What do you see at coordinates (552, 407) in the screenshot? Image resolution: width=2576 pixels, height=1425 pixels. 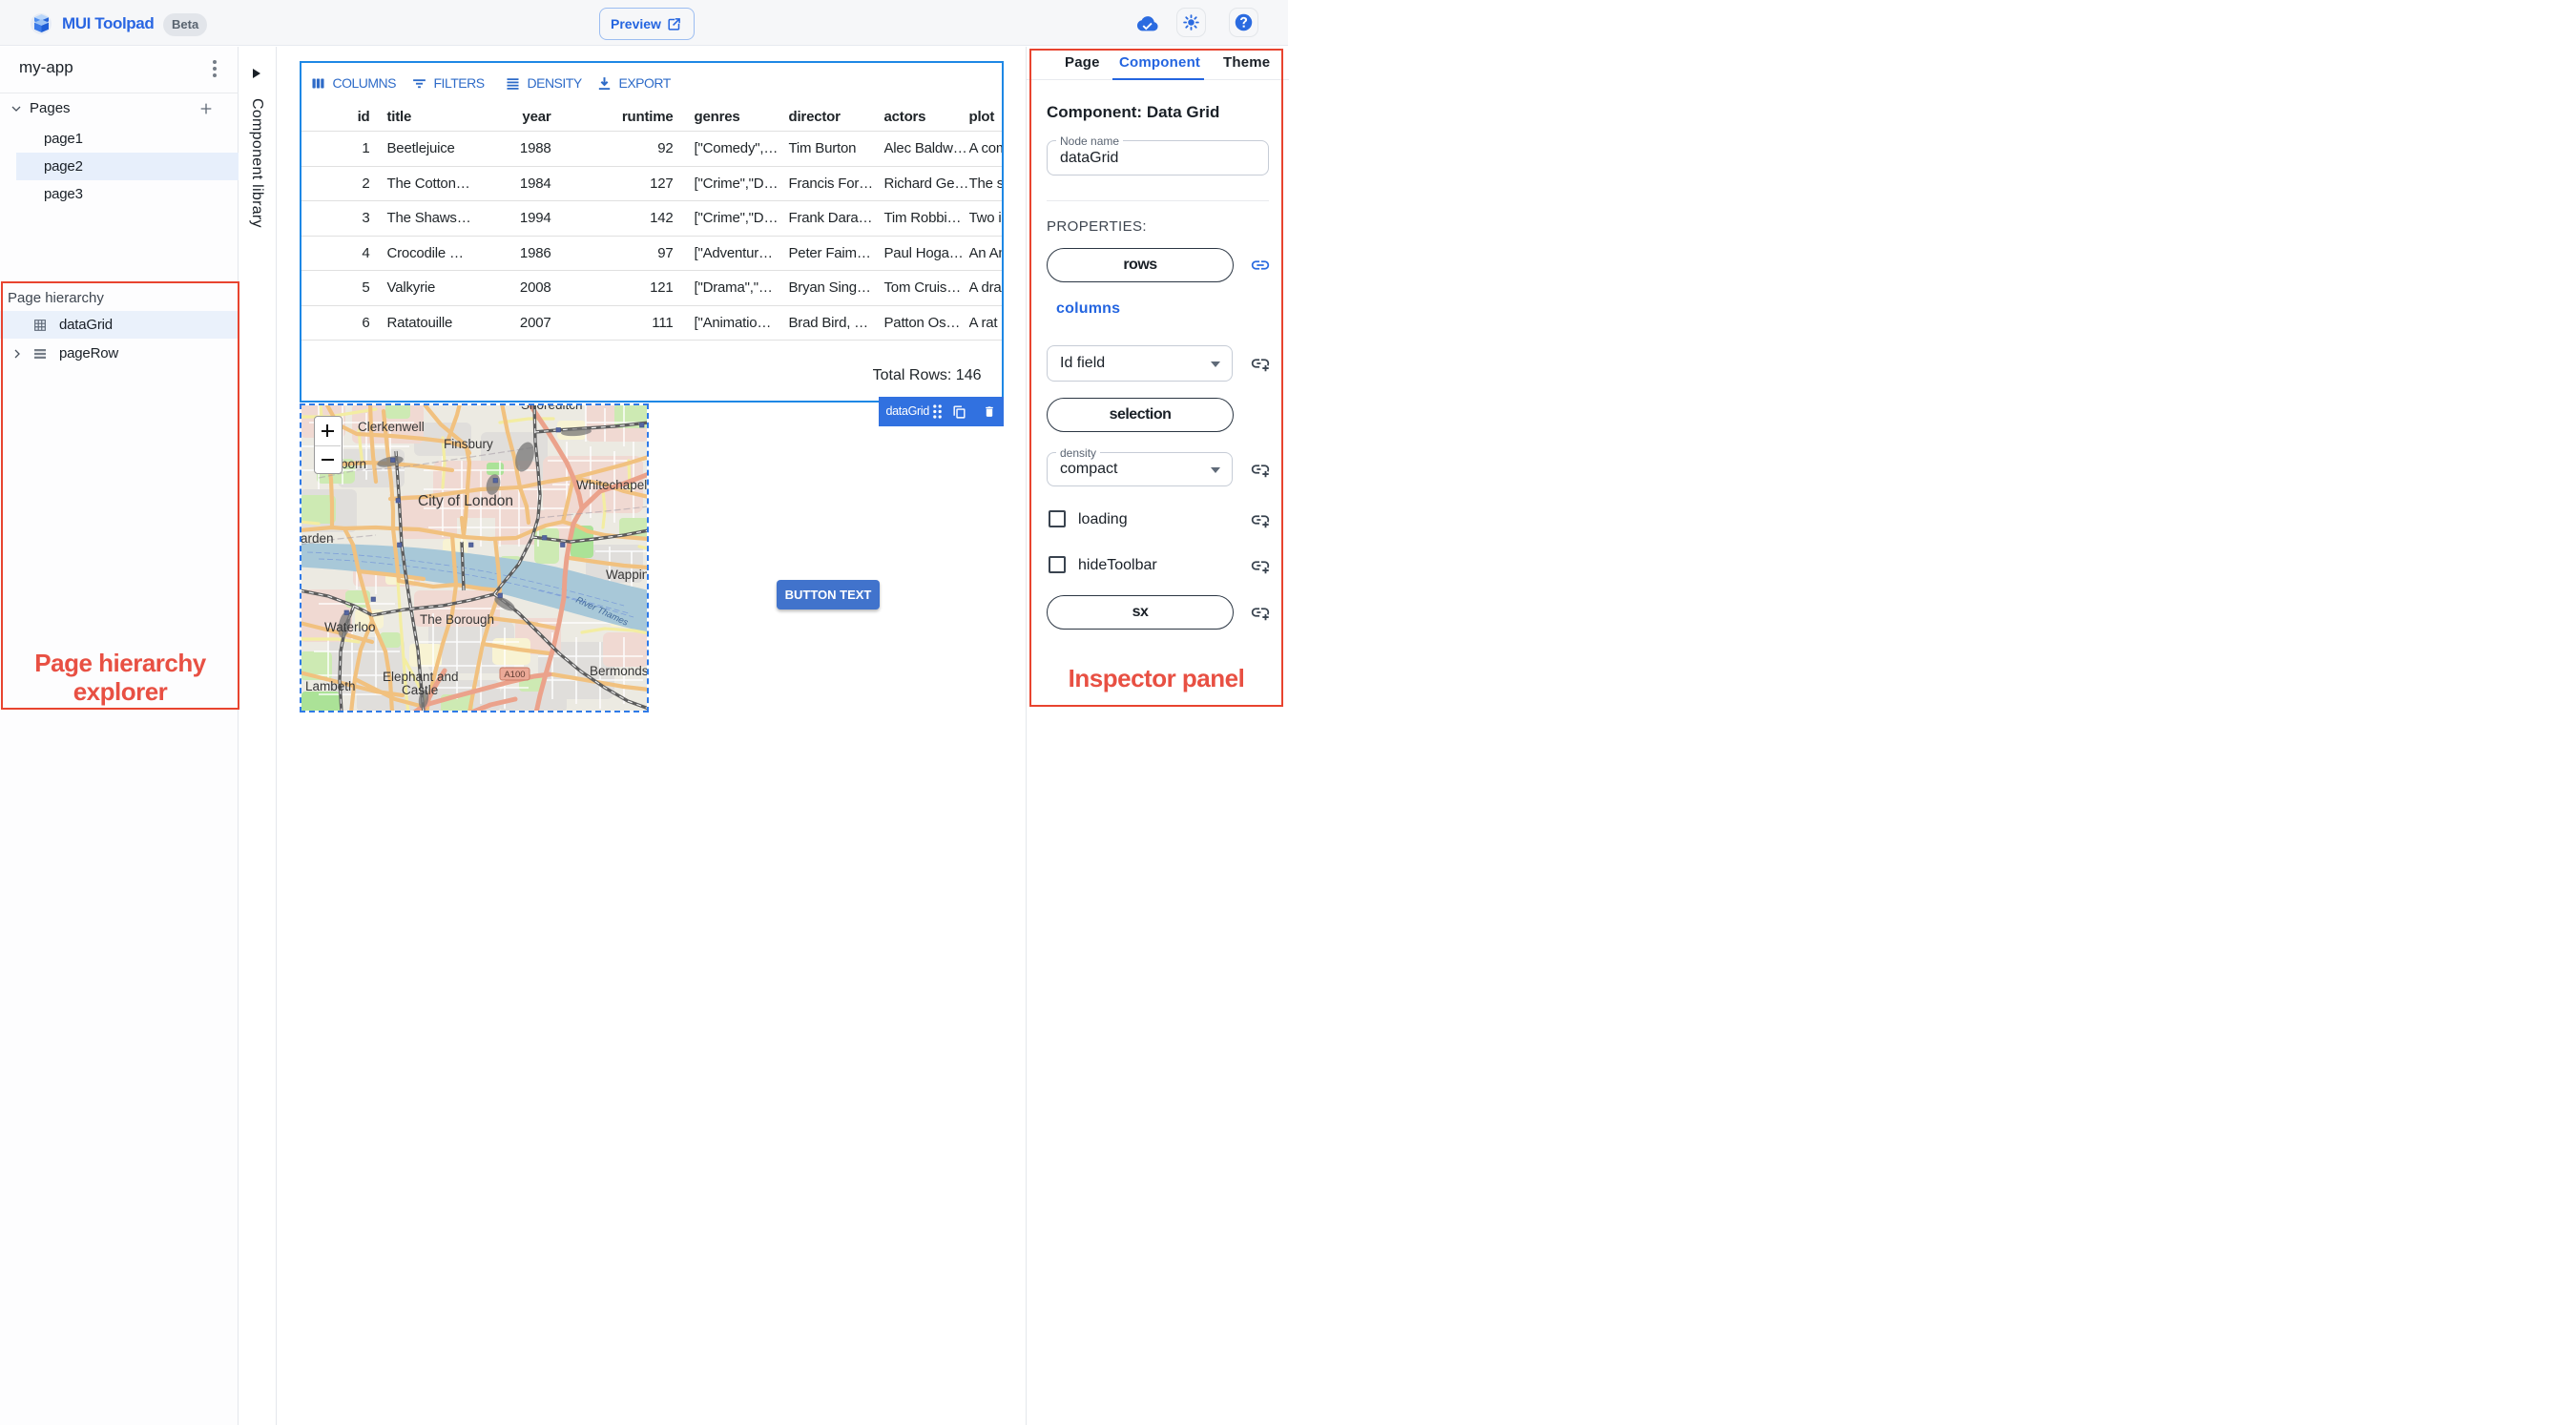 I see `svg-text: Shoreditch` at bounding box center [552, 407].